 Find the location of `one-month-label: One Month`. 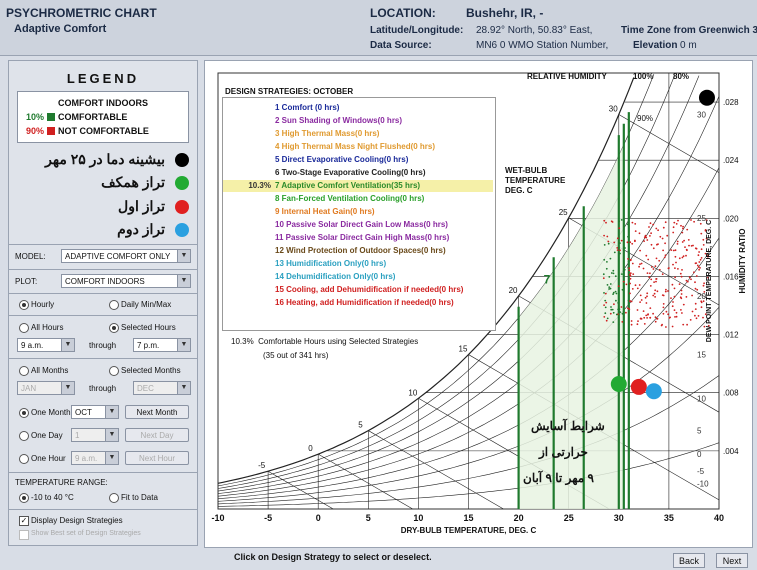

one-month-label: One Month is located at coordinates (51, 412).